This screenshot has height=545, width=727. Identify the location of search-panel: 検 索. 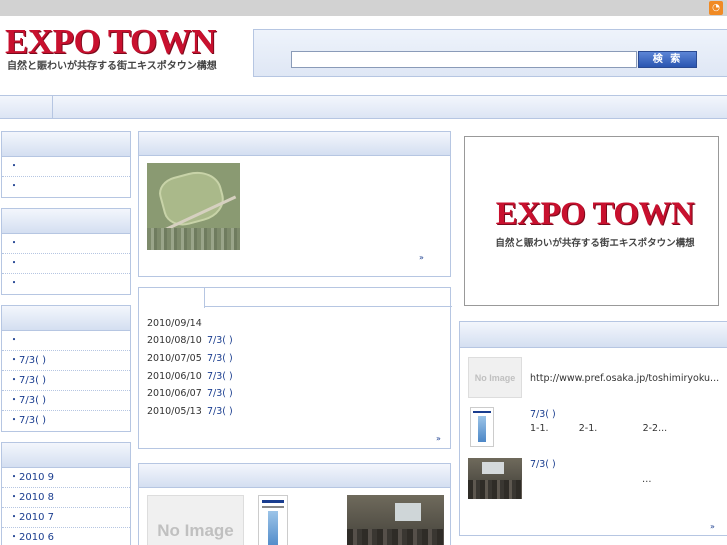
(490, 53).